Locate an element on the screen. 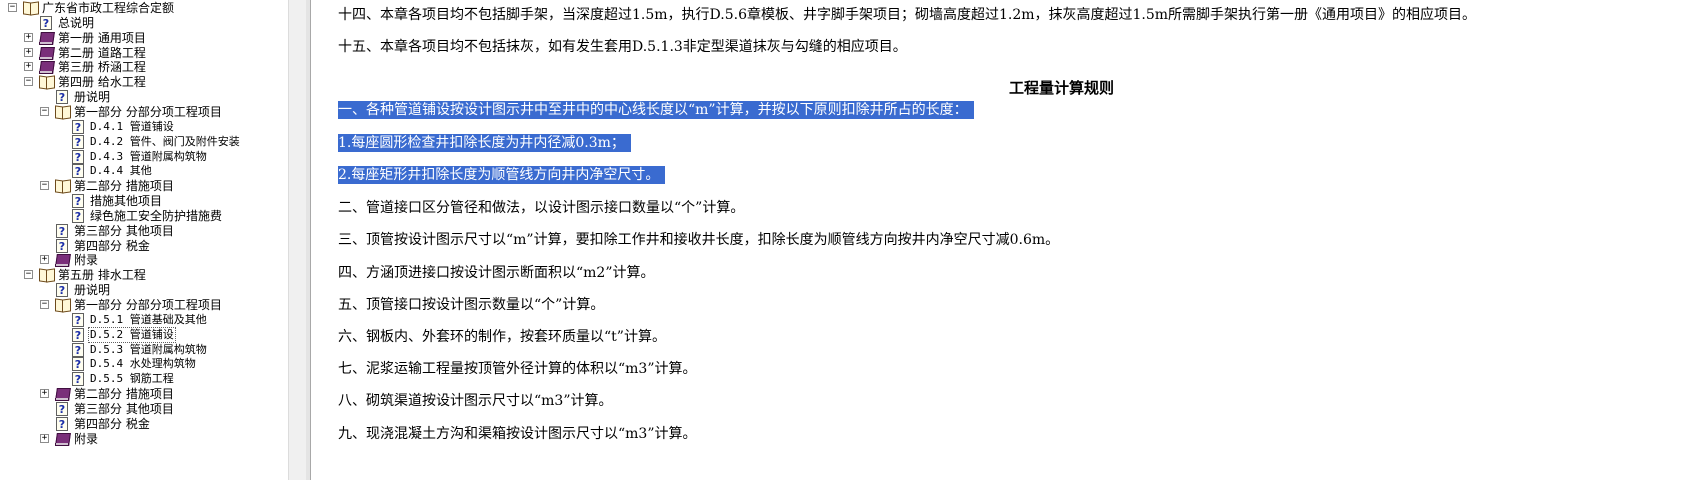 This screenshot has width=1699, height=480. tree-item-label: 广东省市政工程综合定额 is located at coordinates (108, 8).